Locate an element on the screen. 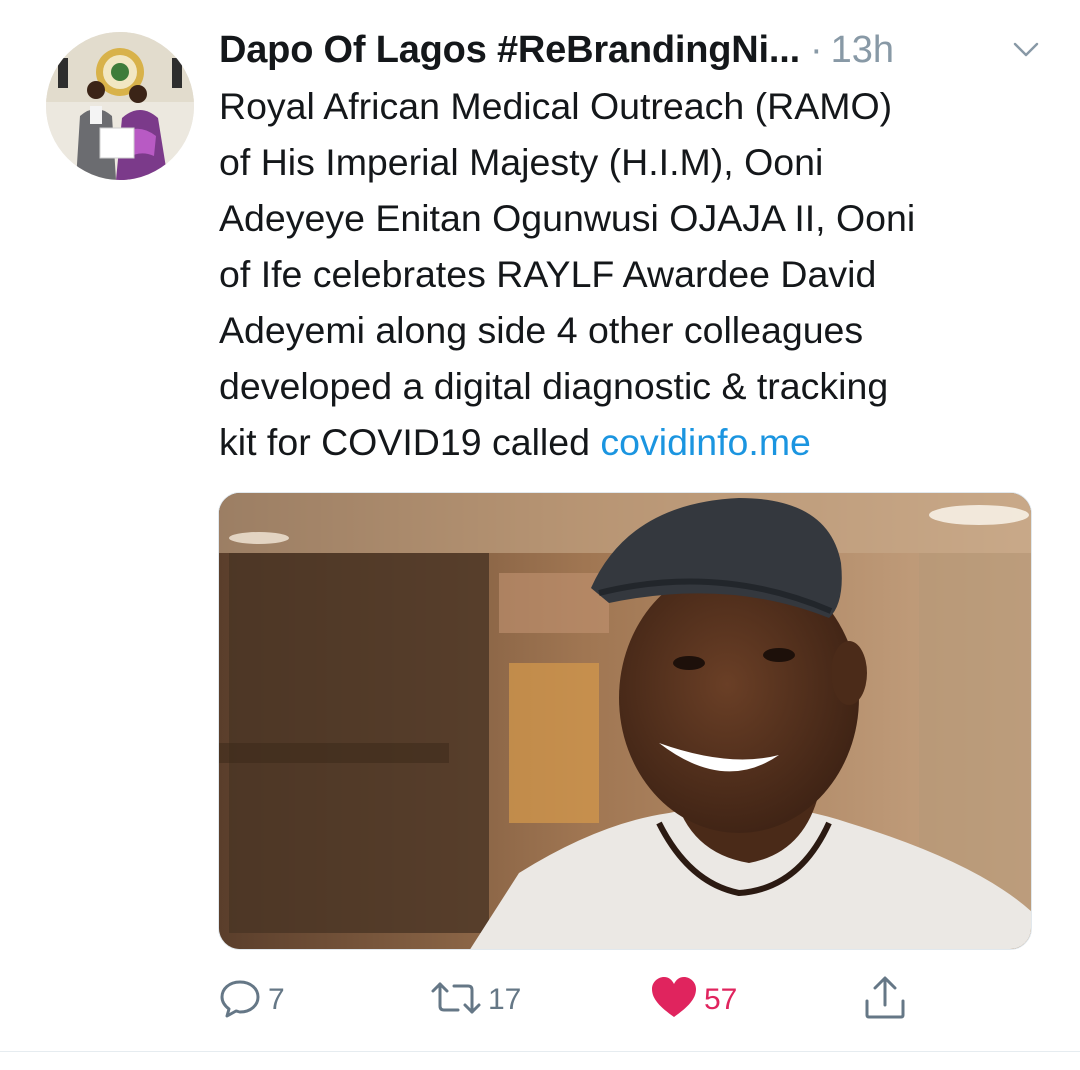 The width and height of the screenshot is (1080, 1070). tweet-text-line: of Ife celebrates RAYLF Awardee David is located at coordinates (548, 274).